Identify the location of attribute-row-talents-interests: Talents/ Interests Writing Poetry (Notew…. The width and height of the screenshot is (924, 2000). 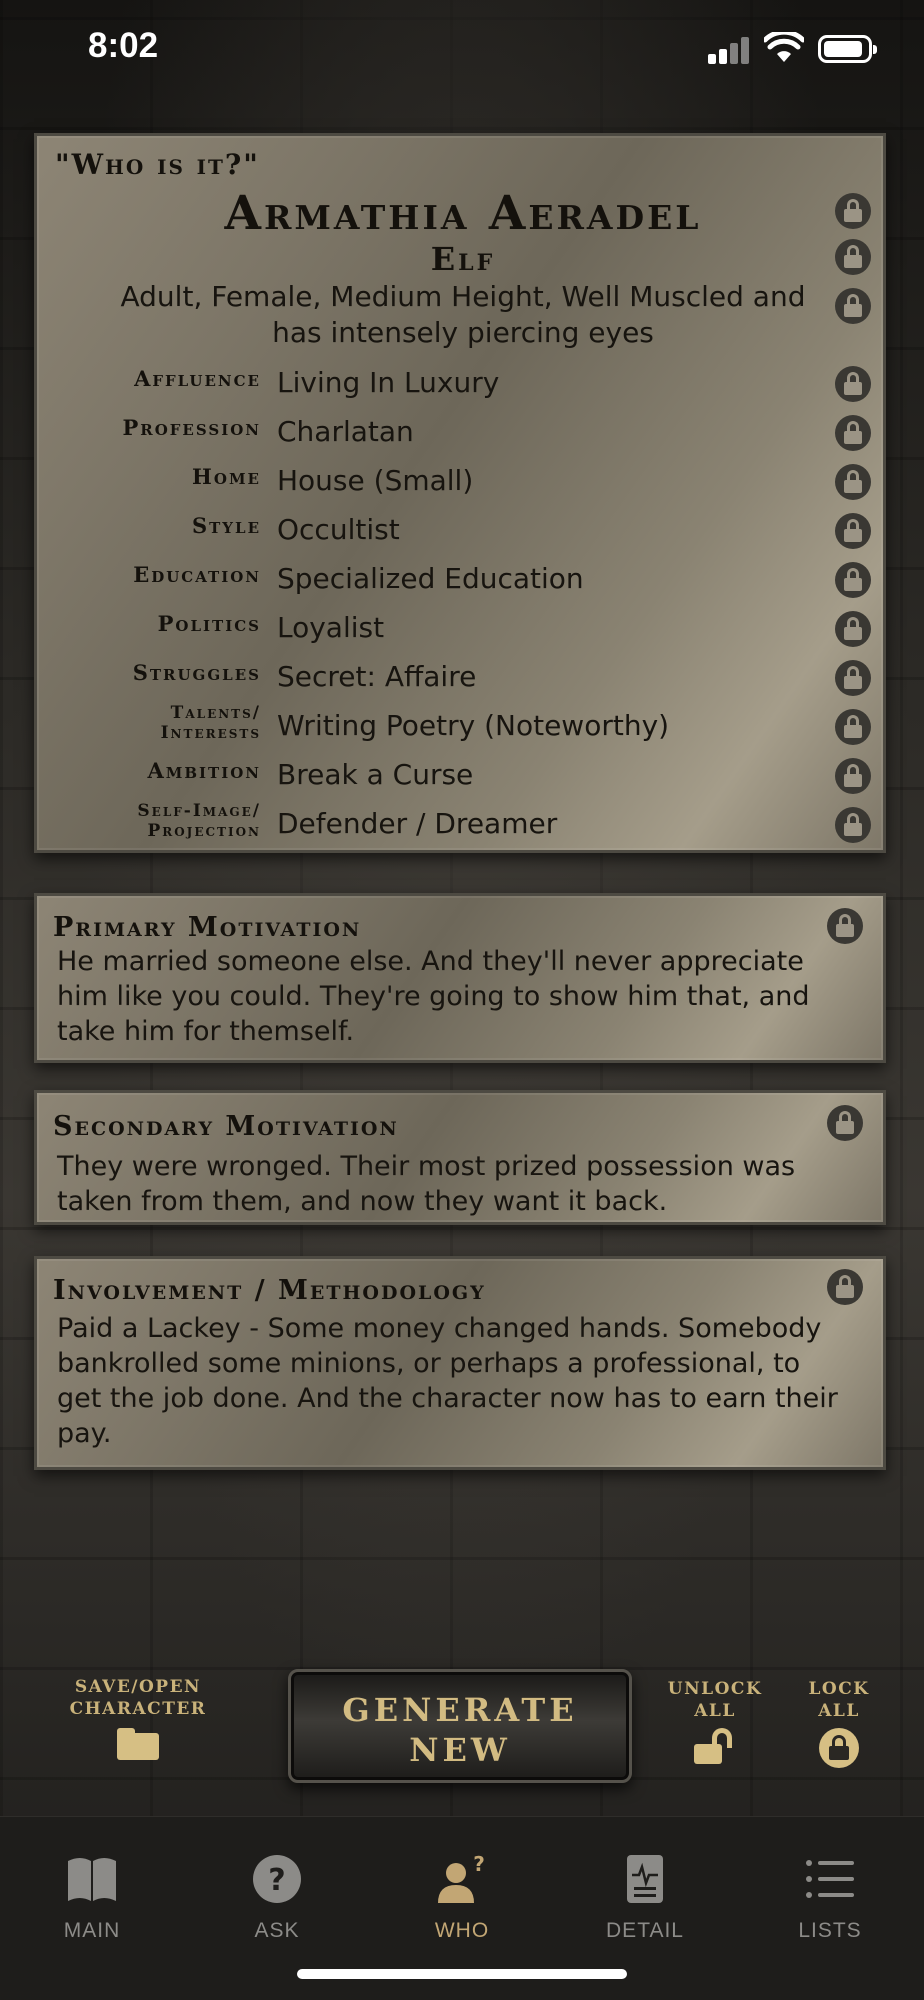
(463, 727).